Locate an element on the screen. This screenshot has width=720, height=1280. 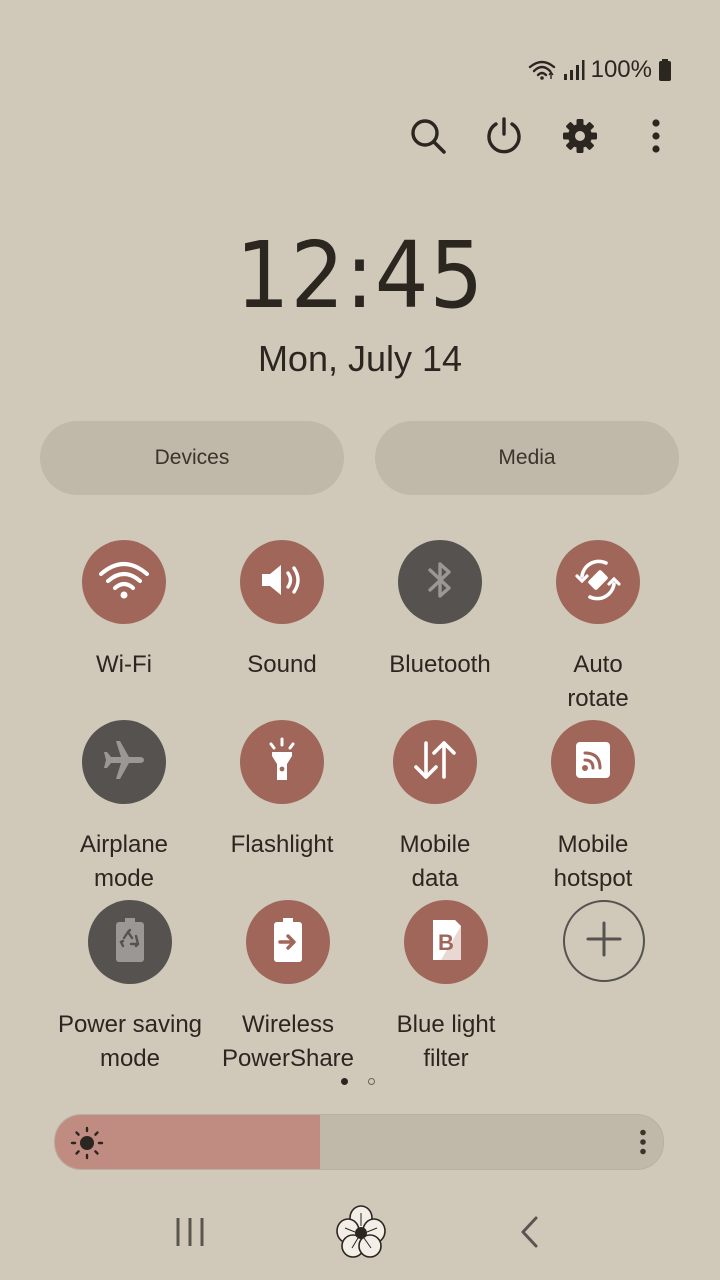
media-button: Media is located at coordinates (527, 458).